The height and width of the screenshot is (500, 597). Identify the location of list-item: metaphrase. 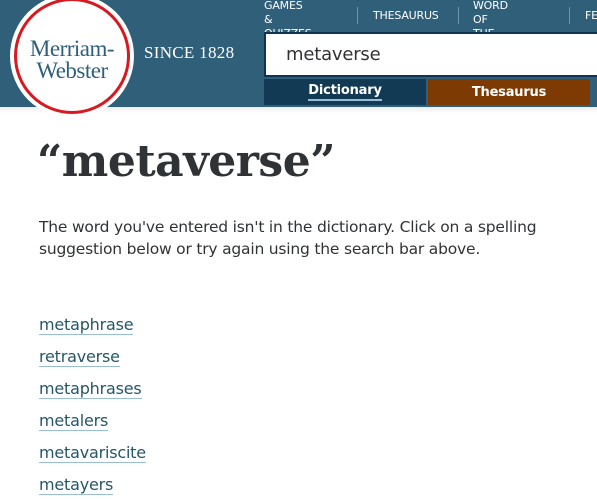
(92, 329).